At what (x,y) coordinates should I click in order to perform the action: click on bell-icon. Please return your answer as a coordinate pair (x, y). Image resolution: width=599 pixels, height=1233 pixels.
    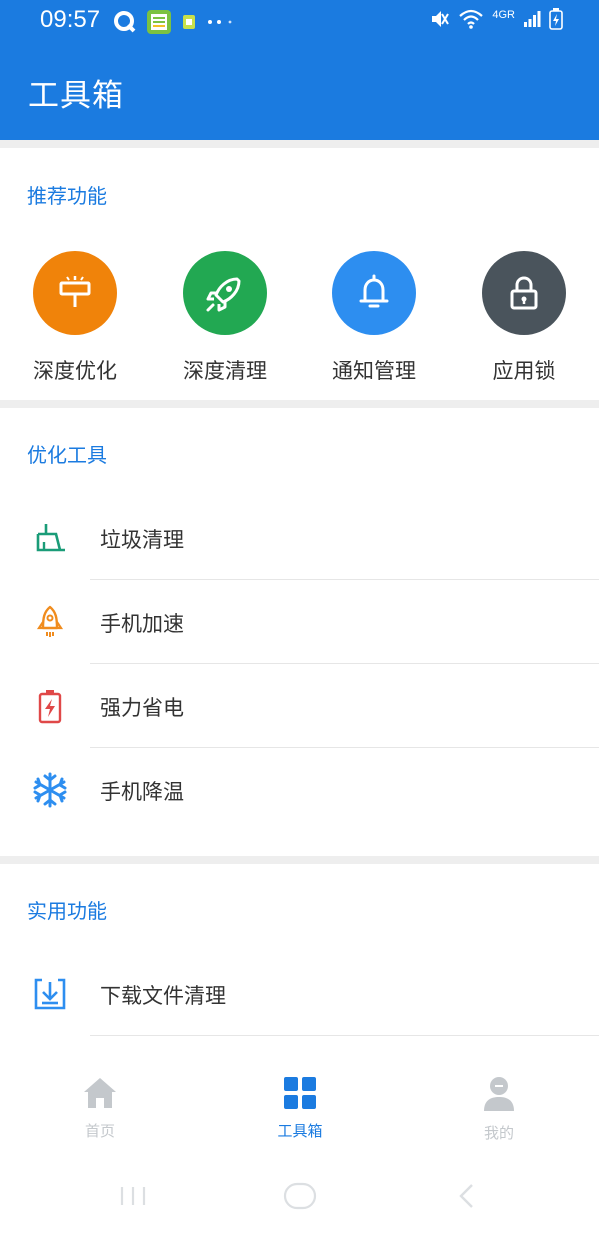
    Looking at the image, I should click on (374, 291).